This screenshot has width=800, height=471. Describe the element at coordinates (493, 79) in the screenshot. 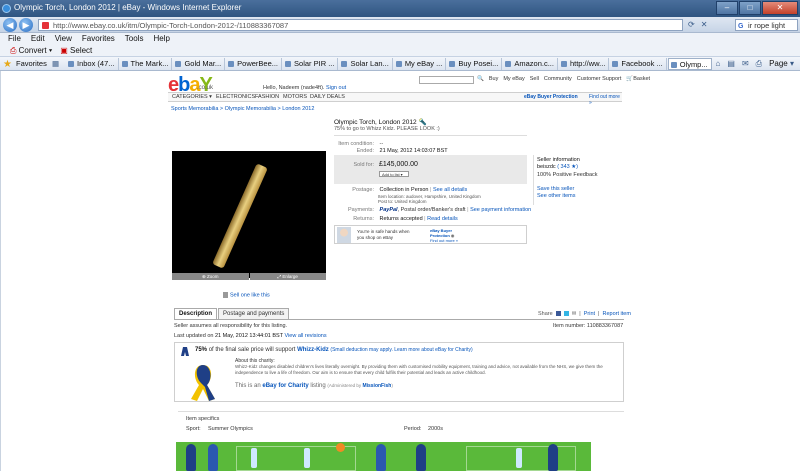

I see `link-buy: Buy` at that location.